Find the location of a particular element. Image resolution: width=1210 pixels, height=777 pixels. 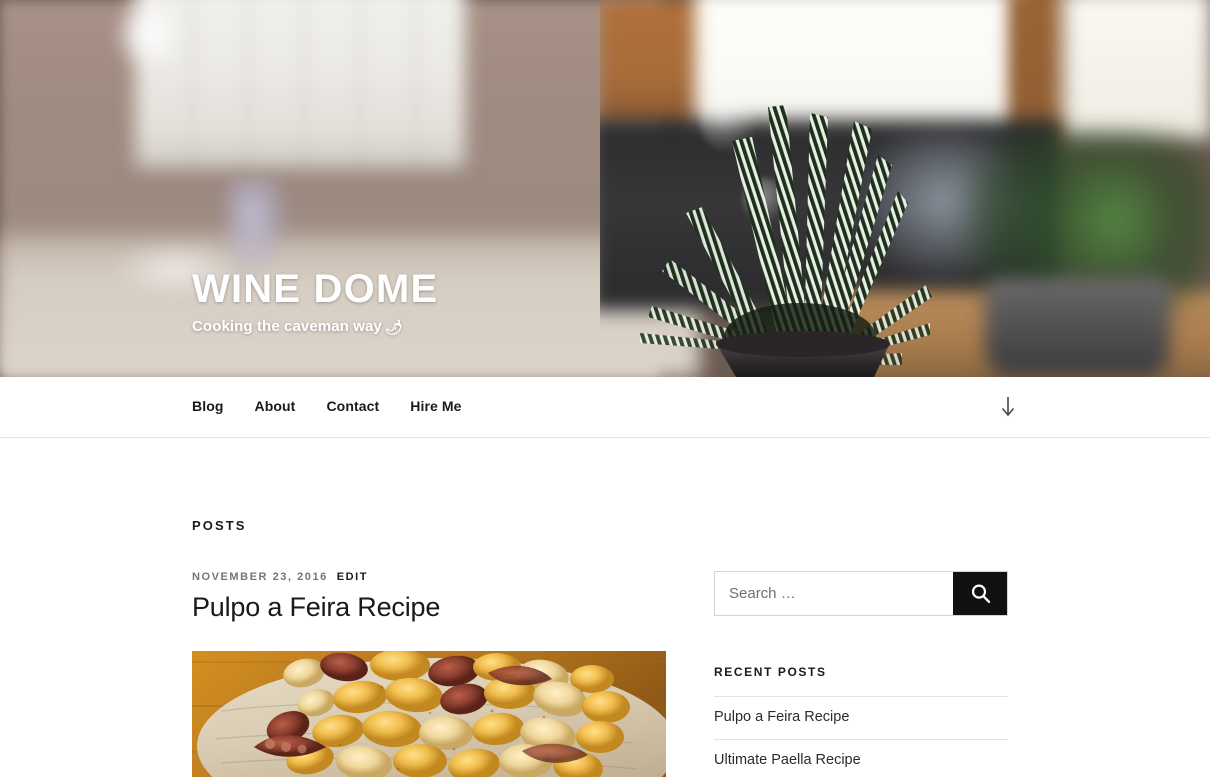

list-item: Pulpo a Feira Recipe is located at coordinates (861, 718).